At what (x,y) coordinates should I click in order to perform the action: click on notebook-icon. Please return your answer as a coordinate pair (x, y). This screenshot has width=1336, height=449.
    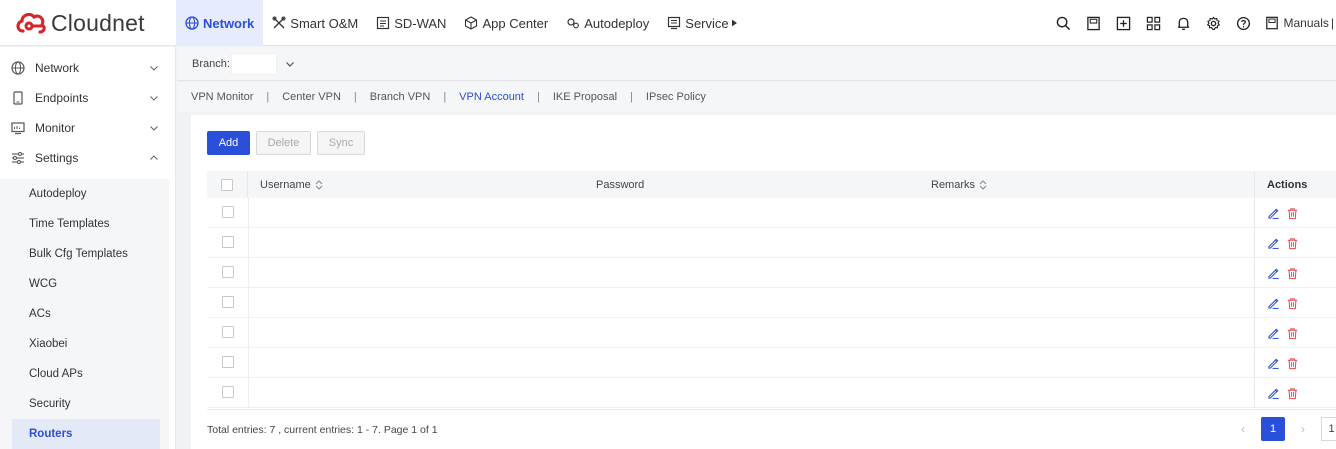
    Looking at the image, I should click on (1093, 23).